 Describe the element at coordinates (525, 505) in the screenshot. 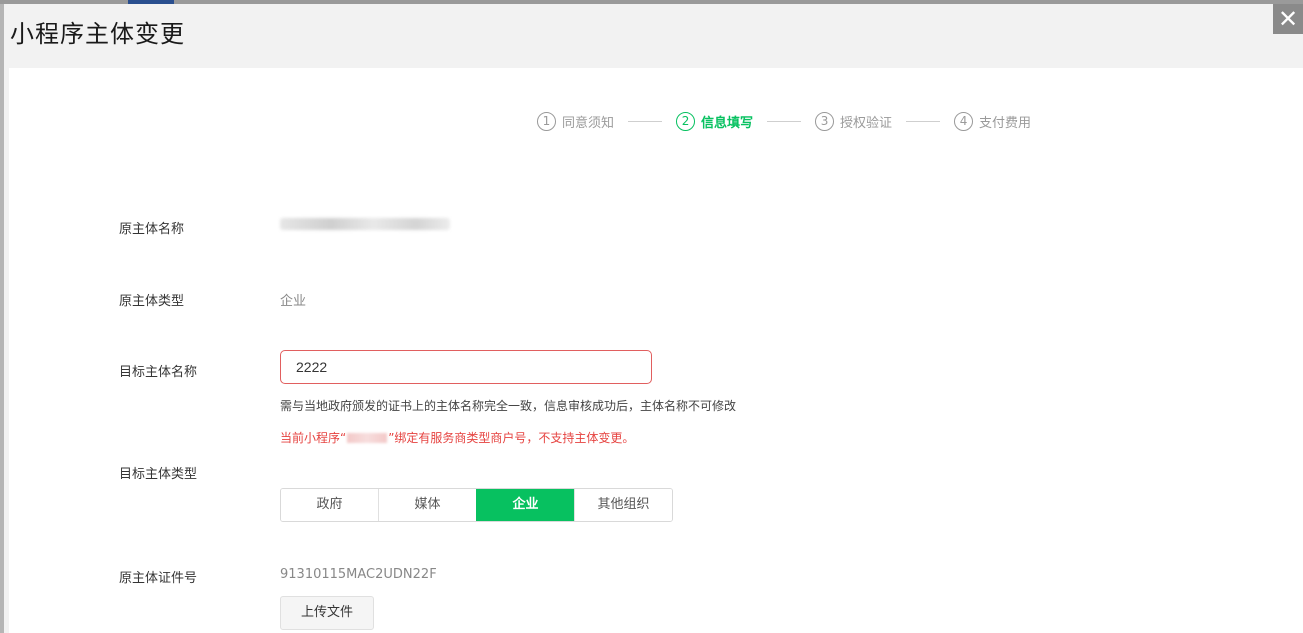

I see `type-option-enterprise: 企业` at that location.